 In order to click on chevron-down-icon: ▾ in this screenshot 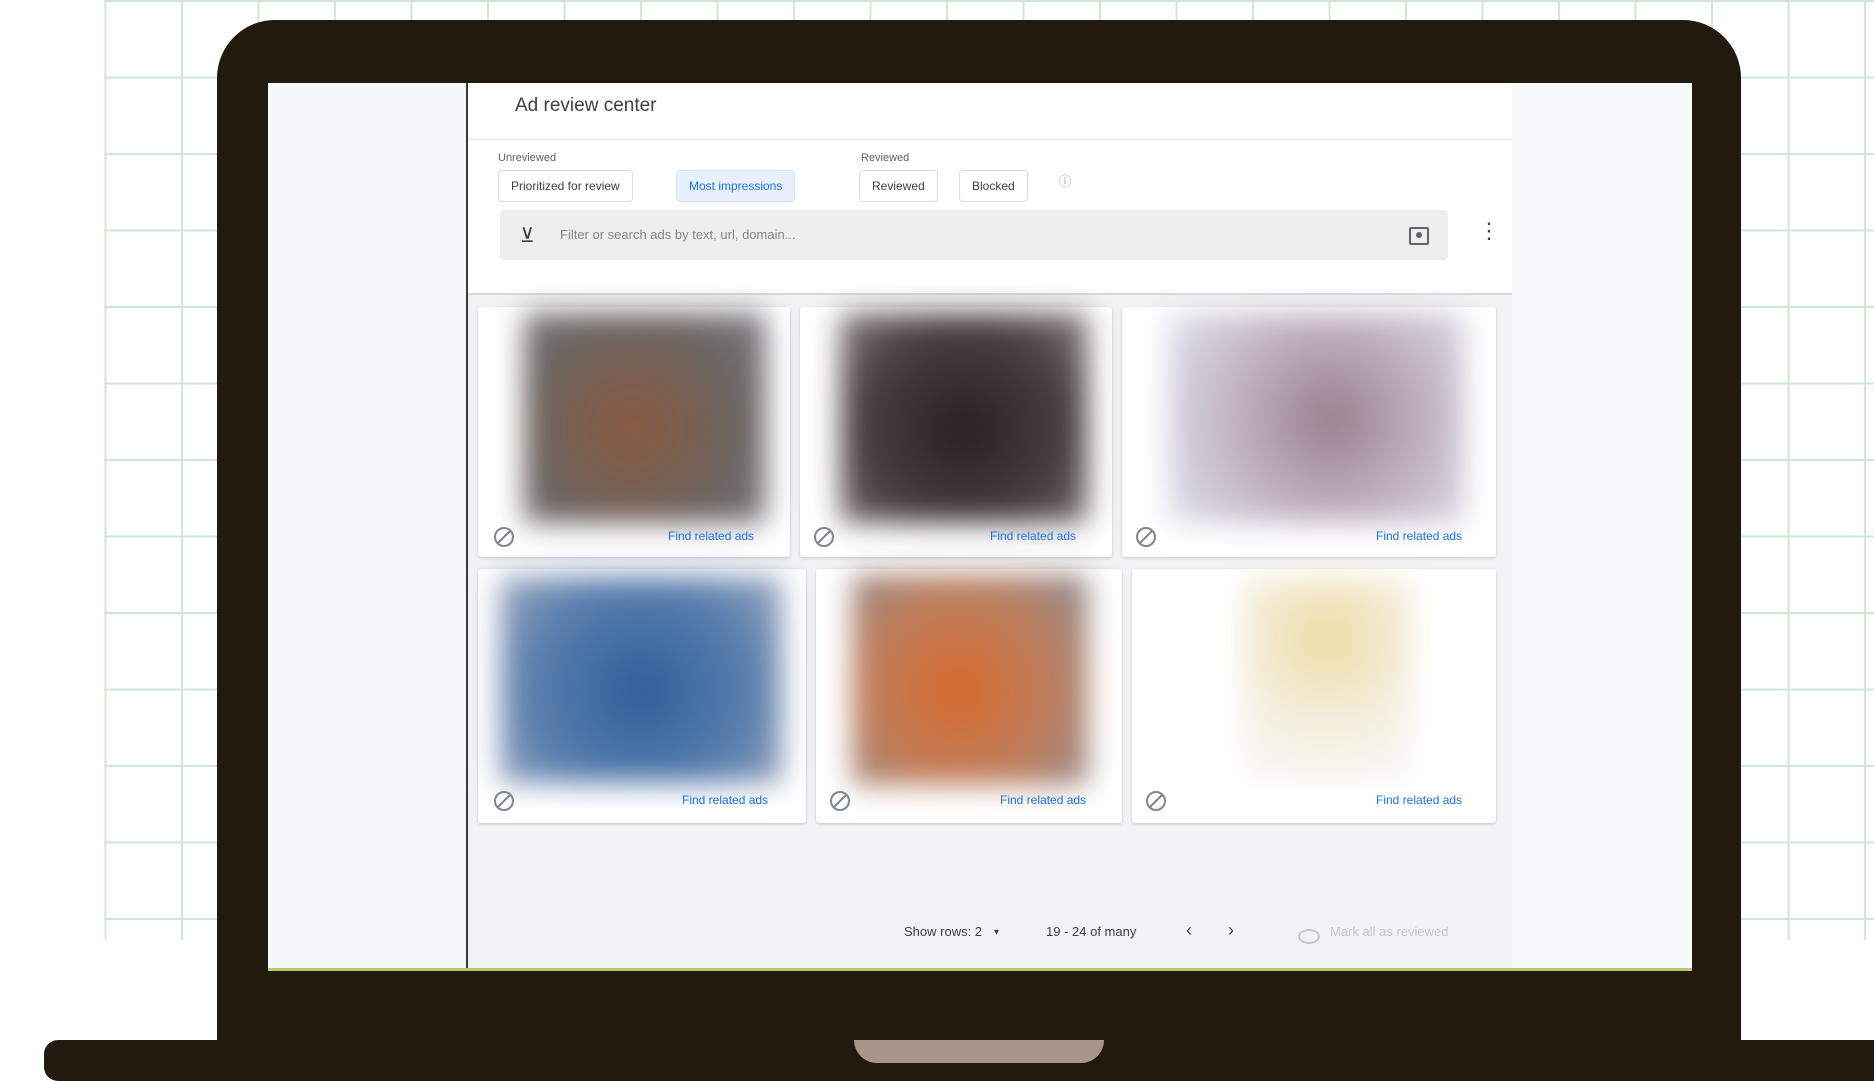, I will do `click(996, 932)`.